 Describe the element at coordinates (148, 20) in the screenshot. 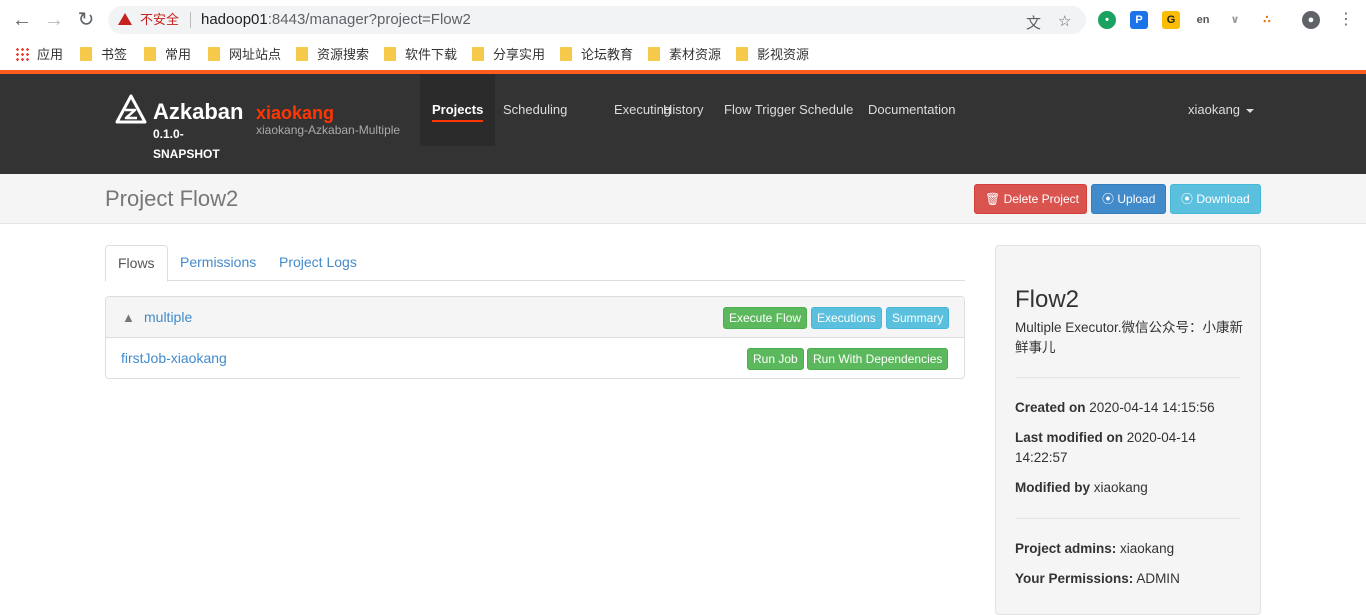

I see `security-warning: 不安全` at that location.